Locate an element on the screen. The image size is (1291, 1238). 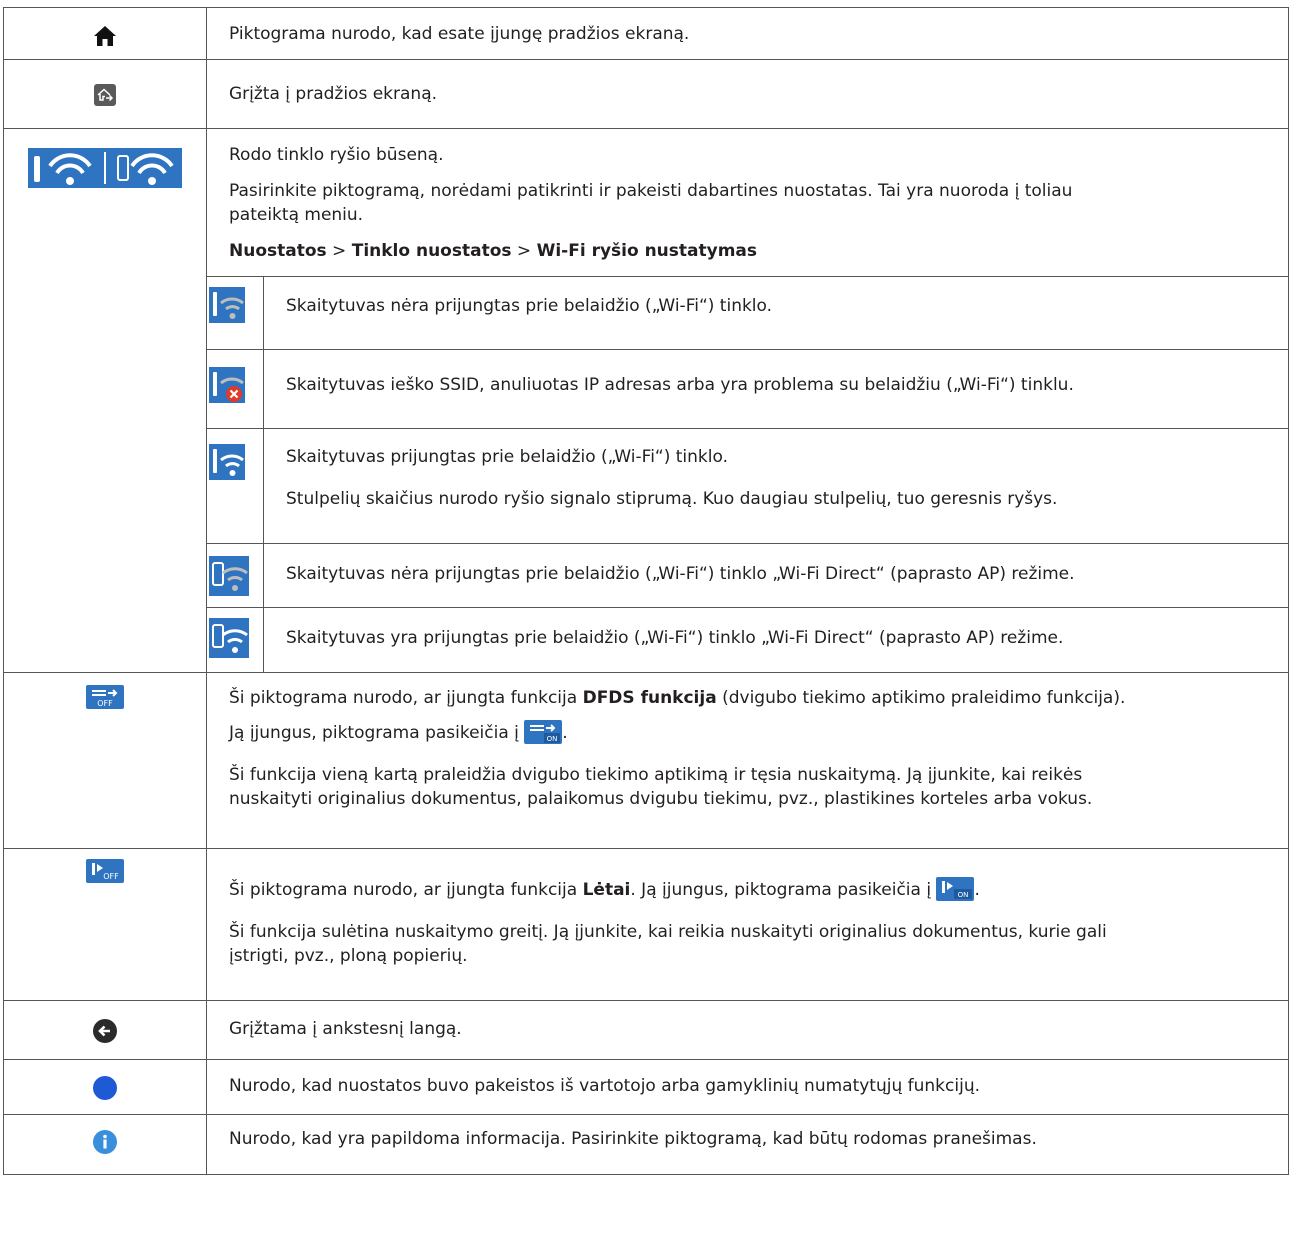
wifi-direct-disconnected-icon is located at coordinates (236, 578).